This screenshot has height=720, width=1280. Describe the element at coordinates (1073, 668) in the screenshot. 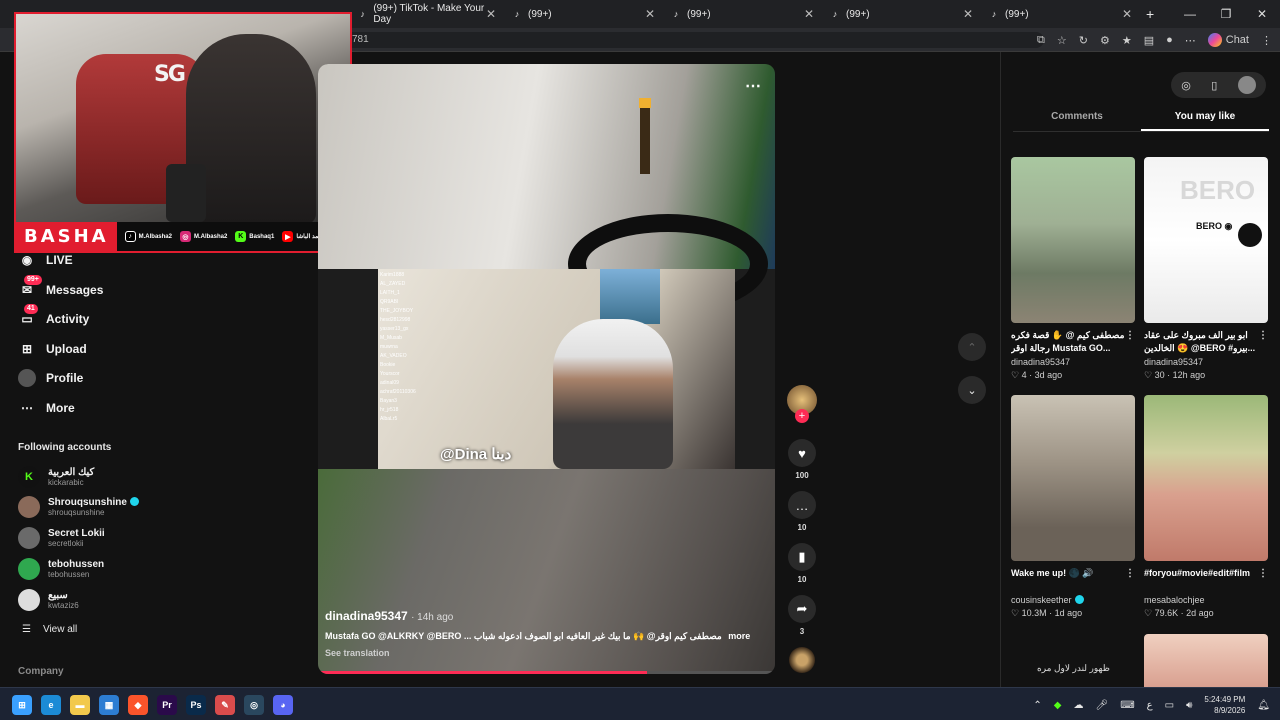

I see `comment-preview-text: ظهور لندر لاول مره` at that location.